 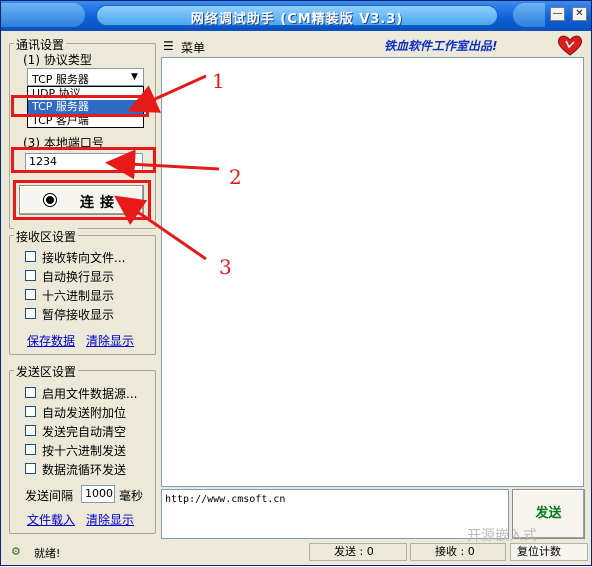 I want to click on checkbox-pause-receive, so click(x=30, y=313).